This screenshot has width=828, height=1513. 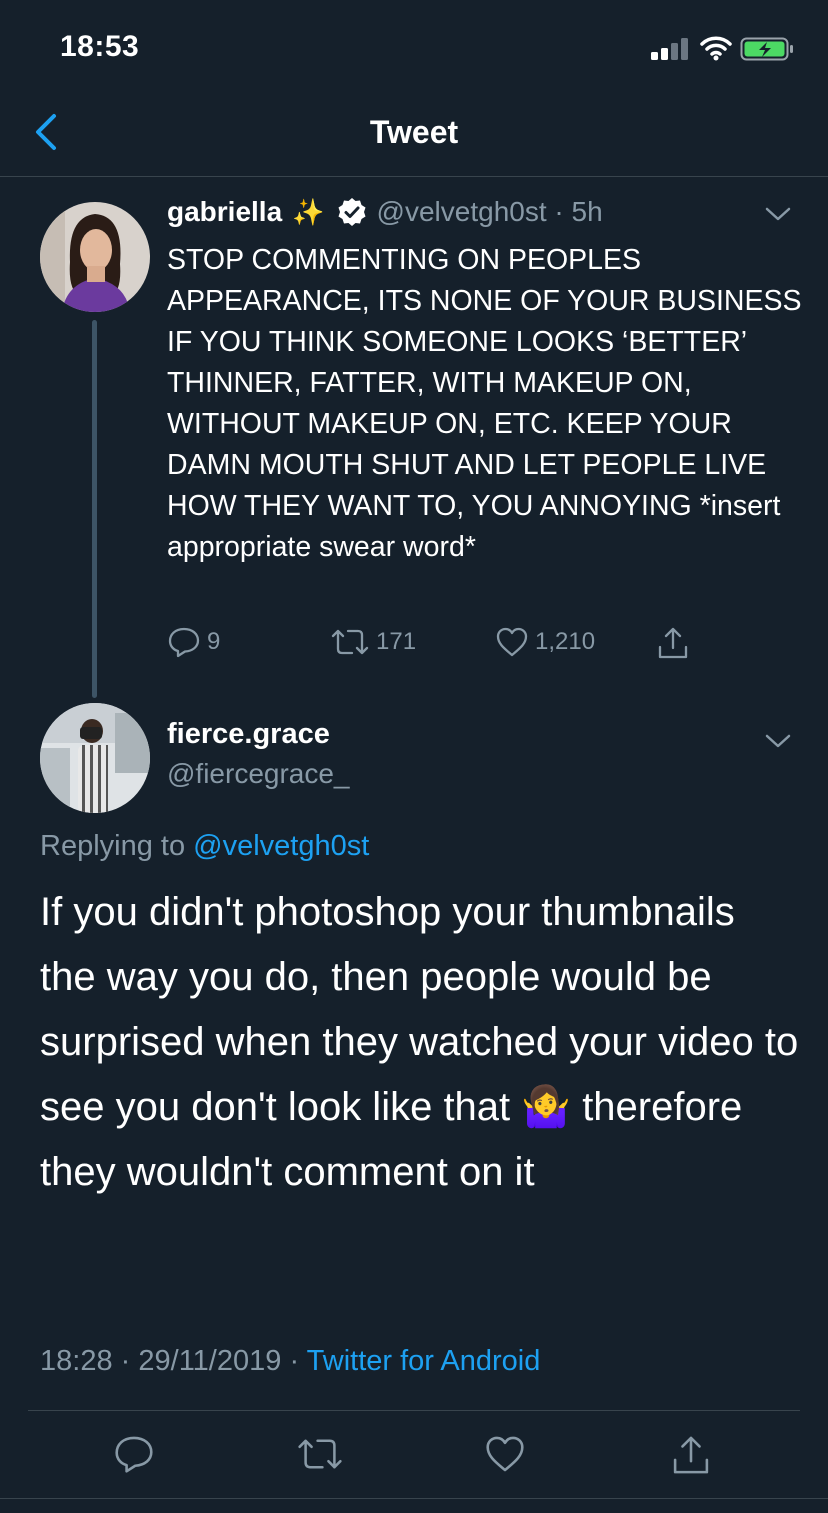 I want to click on battery-charging-icon, so click(x=768, y=51).